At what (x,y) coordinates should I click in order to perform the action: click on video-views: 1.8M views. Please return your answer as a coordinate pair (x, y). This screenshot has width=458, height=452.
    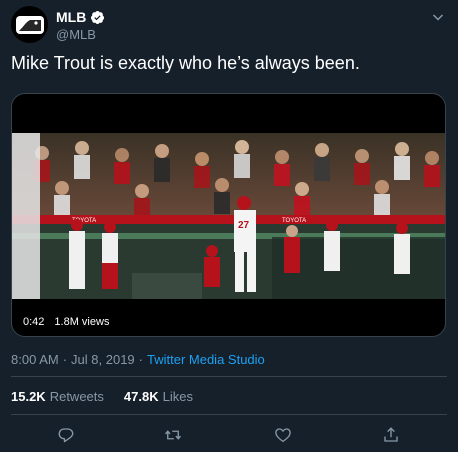
    Looking at the image, I should click on (82, 322).